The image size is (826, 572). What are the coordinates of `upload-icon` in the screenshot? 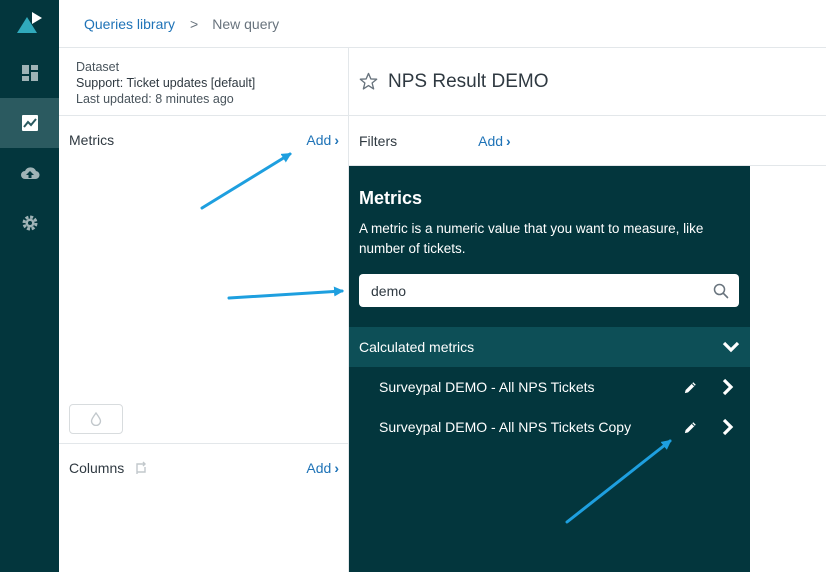 It's located at (30, 173).